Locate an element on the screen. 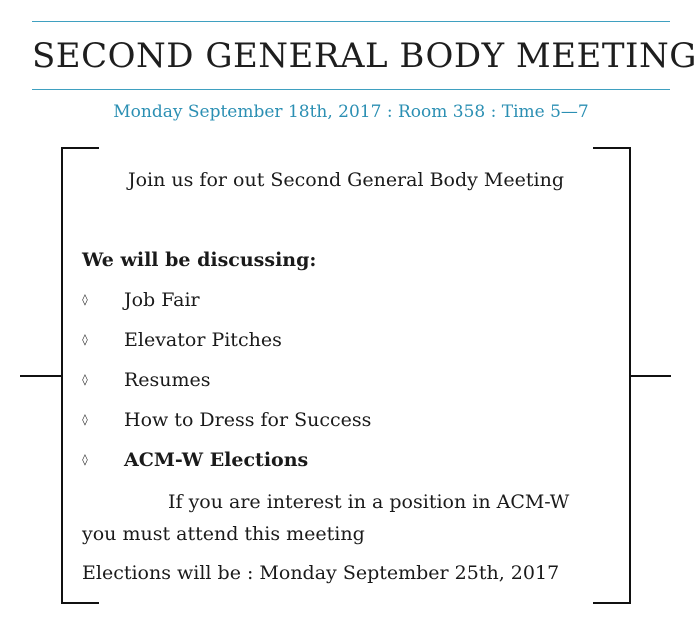  agenda-item-label: Elevator Pitches is located at coordinates (203, 340).